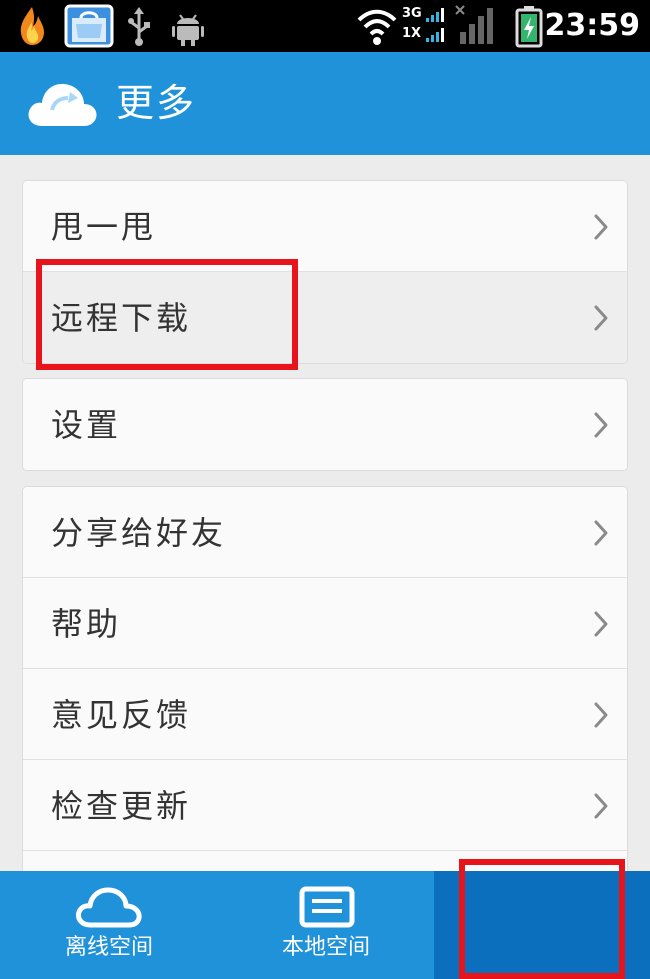  I want to click on tab-more, so click(542, 925).